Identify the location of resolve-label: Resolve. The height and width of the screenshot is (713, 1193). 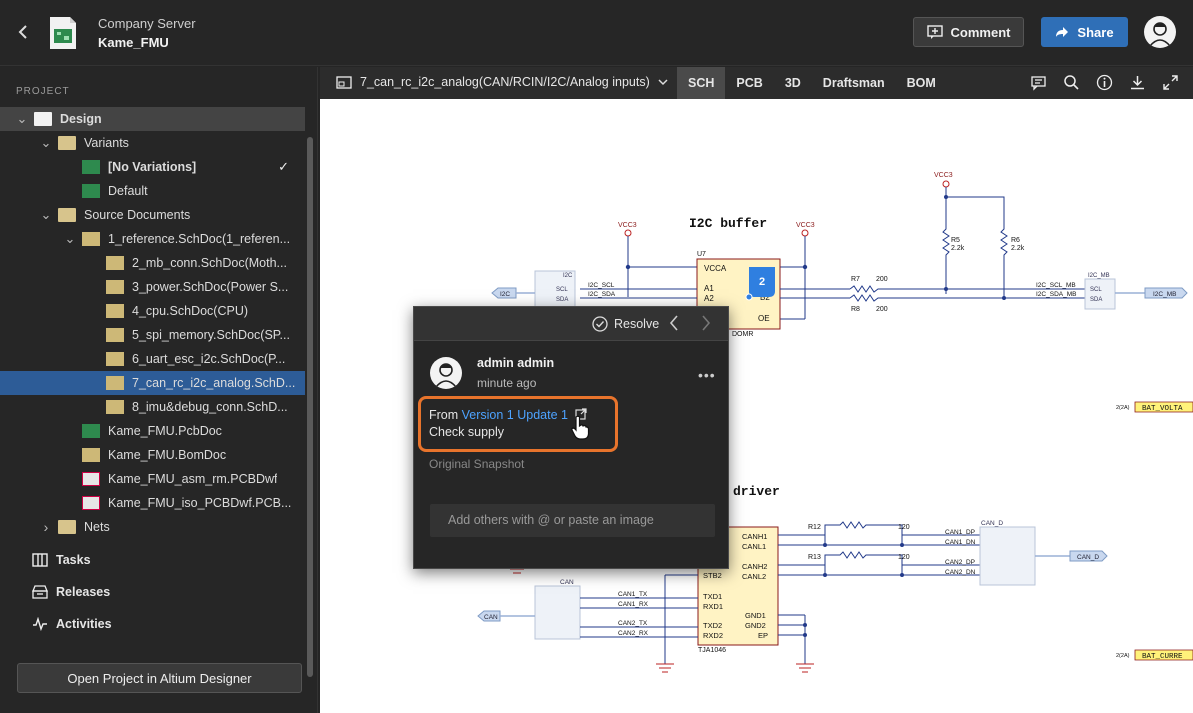
(637, 324).